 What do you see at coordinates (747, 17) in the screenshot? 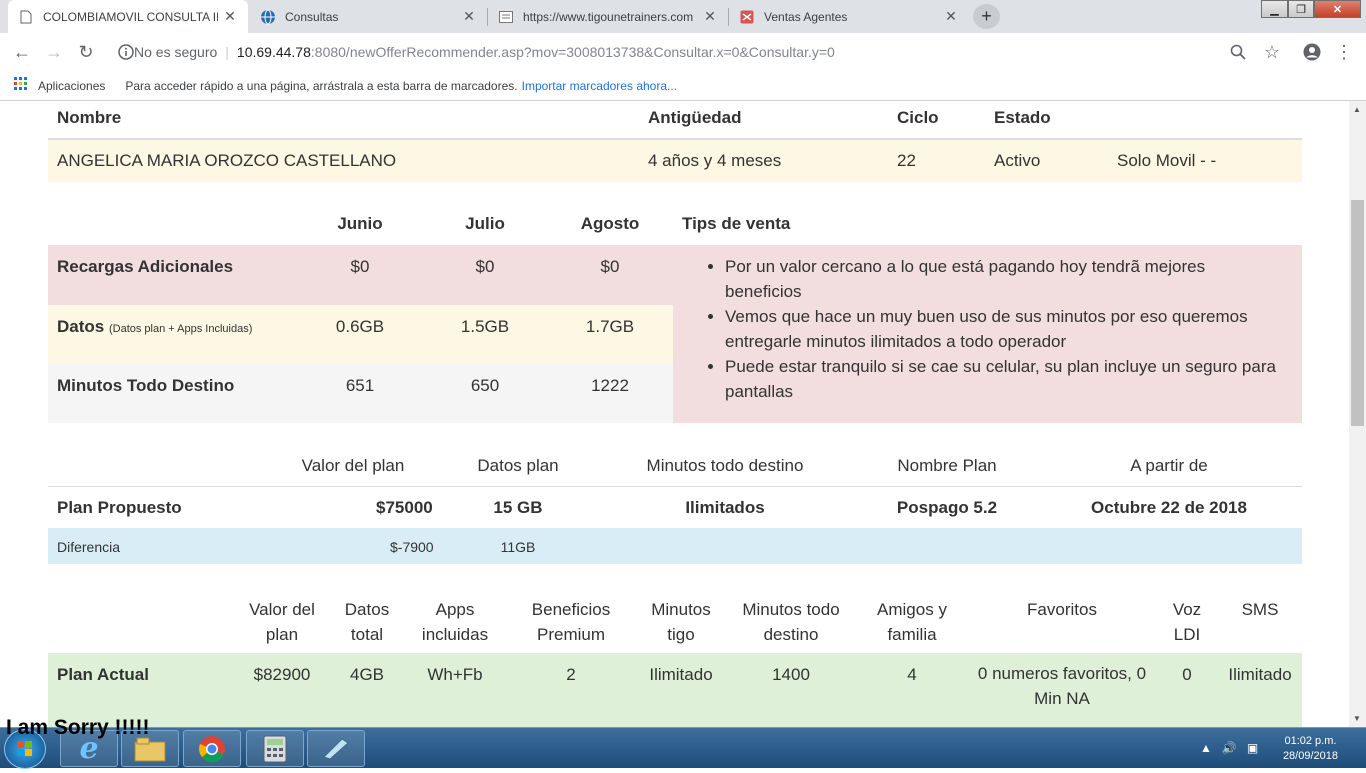
I see `calendar-icon` at bounding box center [747, 17].